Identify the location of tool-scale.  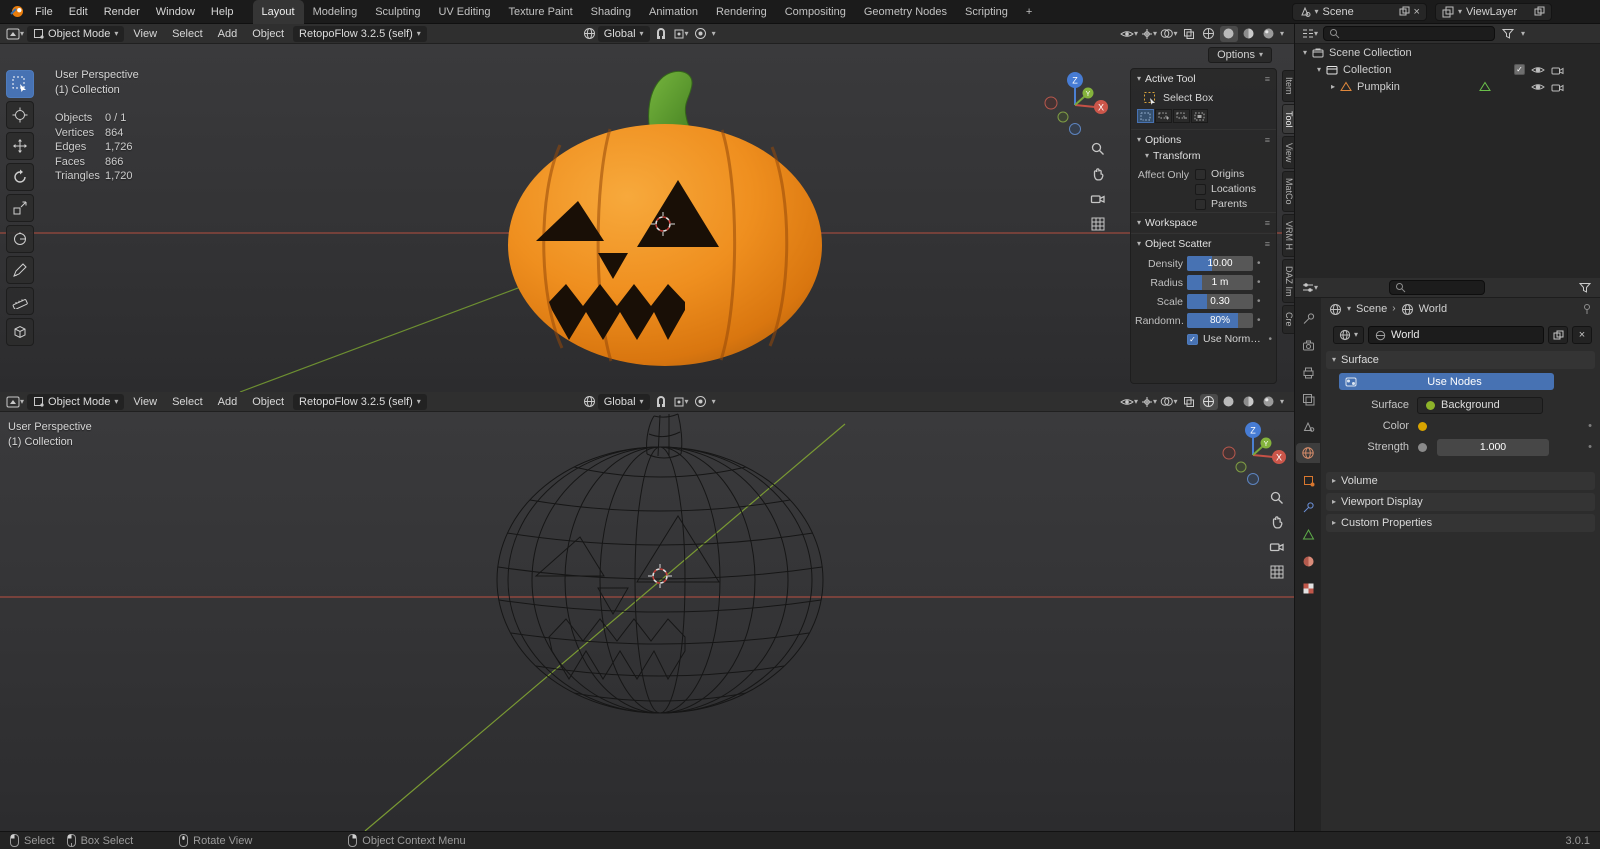
(20, 208).